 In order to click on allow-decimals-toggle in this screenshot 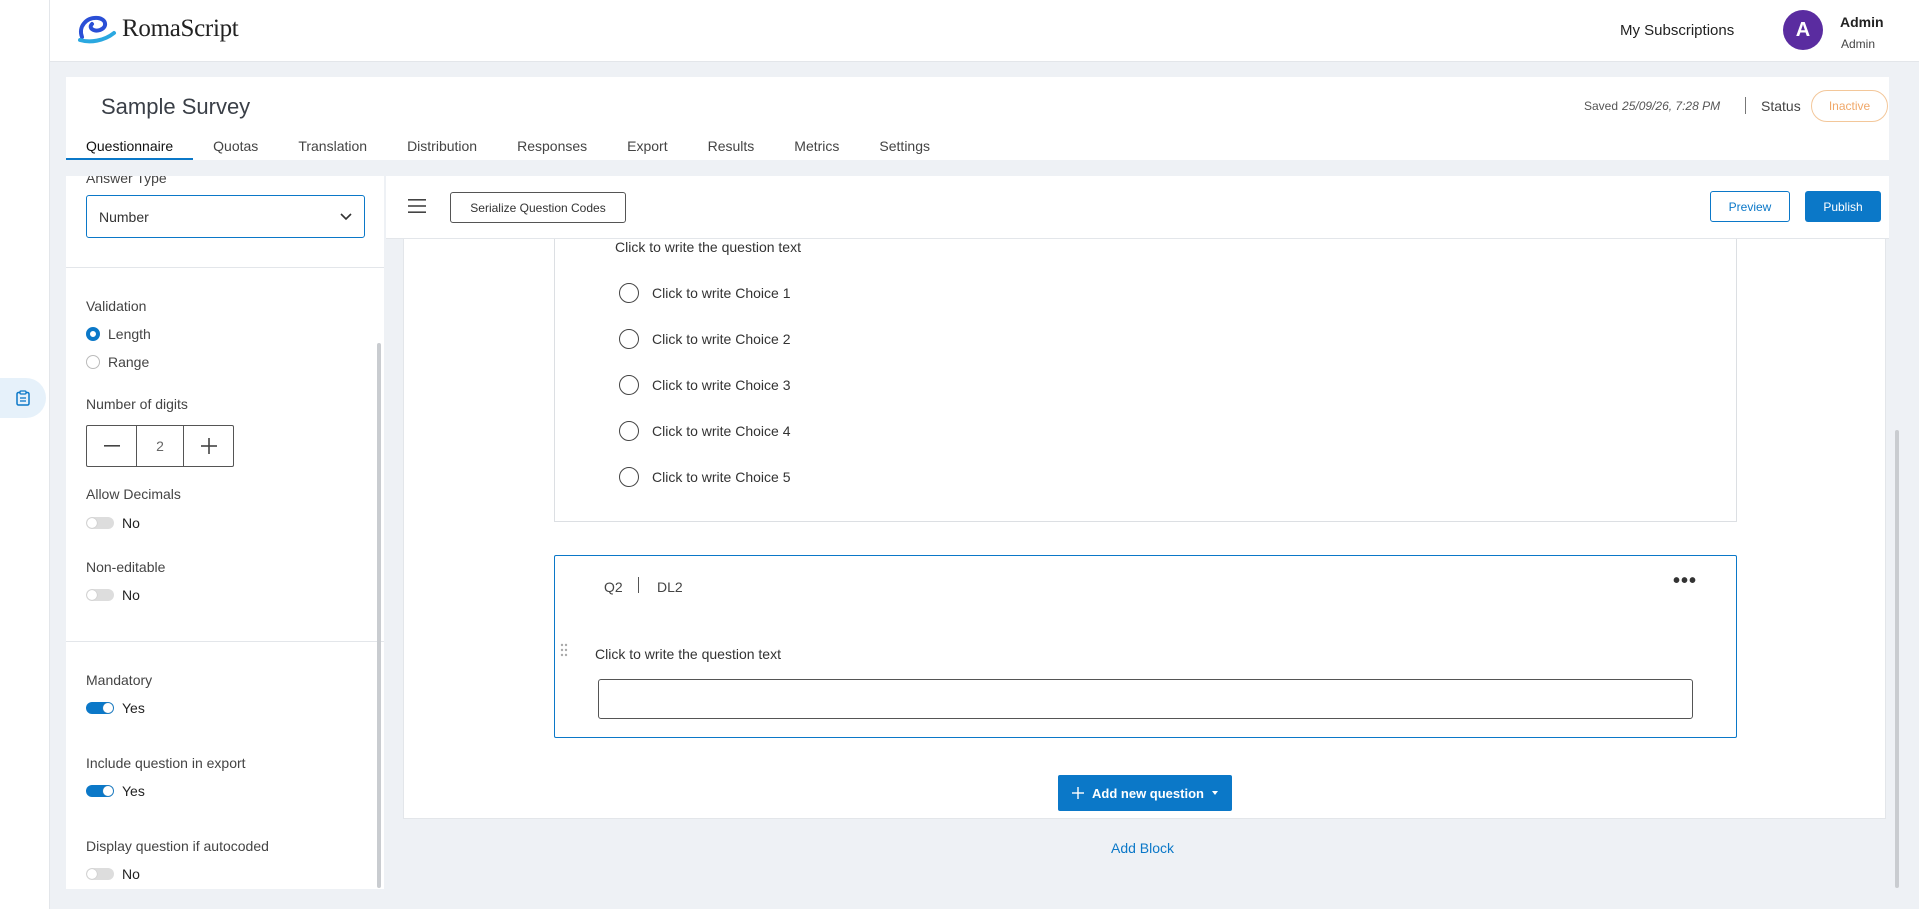, I will do `click(100, 523)`.